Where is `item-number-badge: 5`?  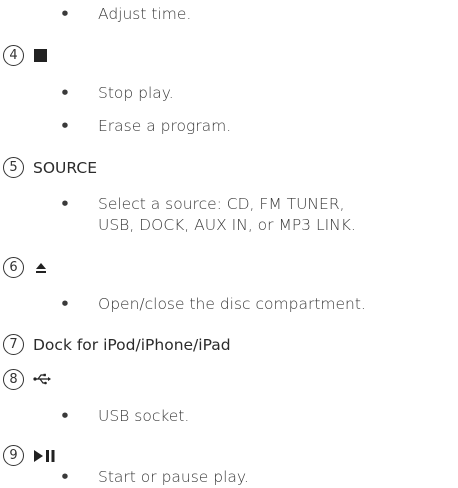 item-number-badge: 5 is located at coordinates (13, 167).